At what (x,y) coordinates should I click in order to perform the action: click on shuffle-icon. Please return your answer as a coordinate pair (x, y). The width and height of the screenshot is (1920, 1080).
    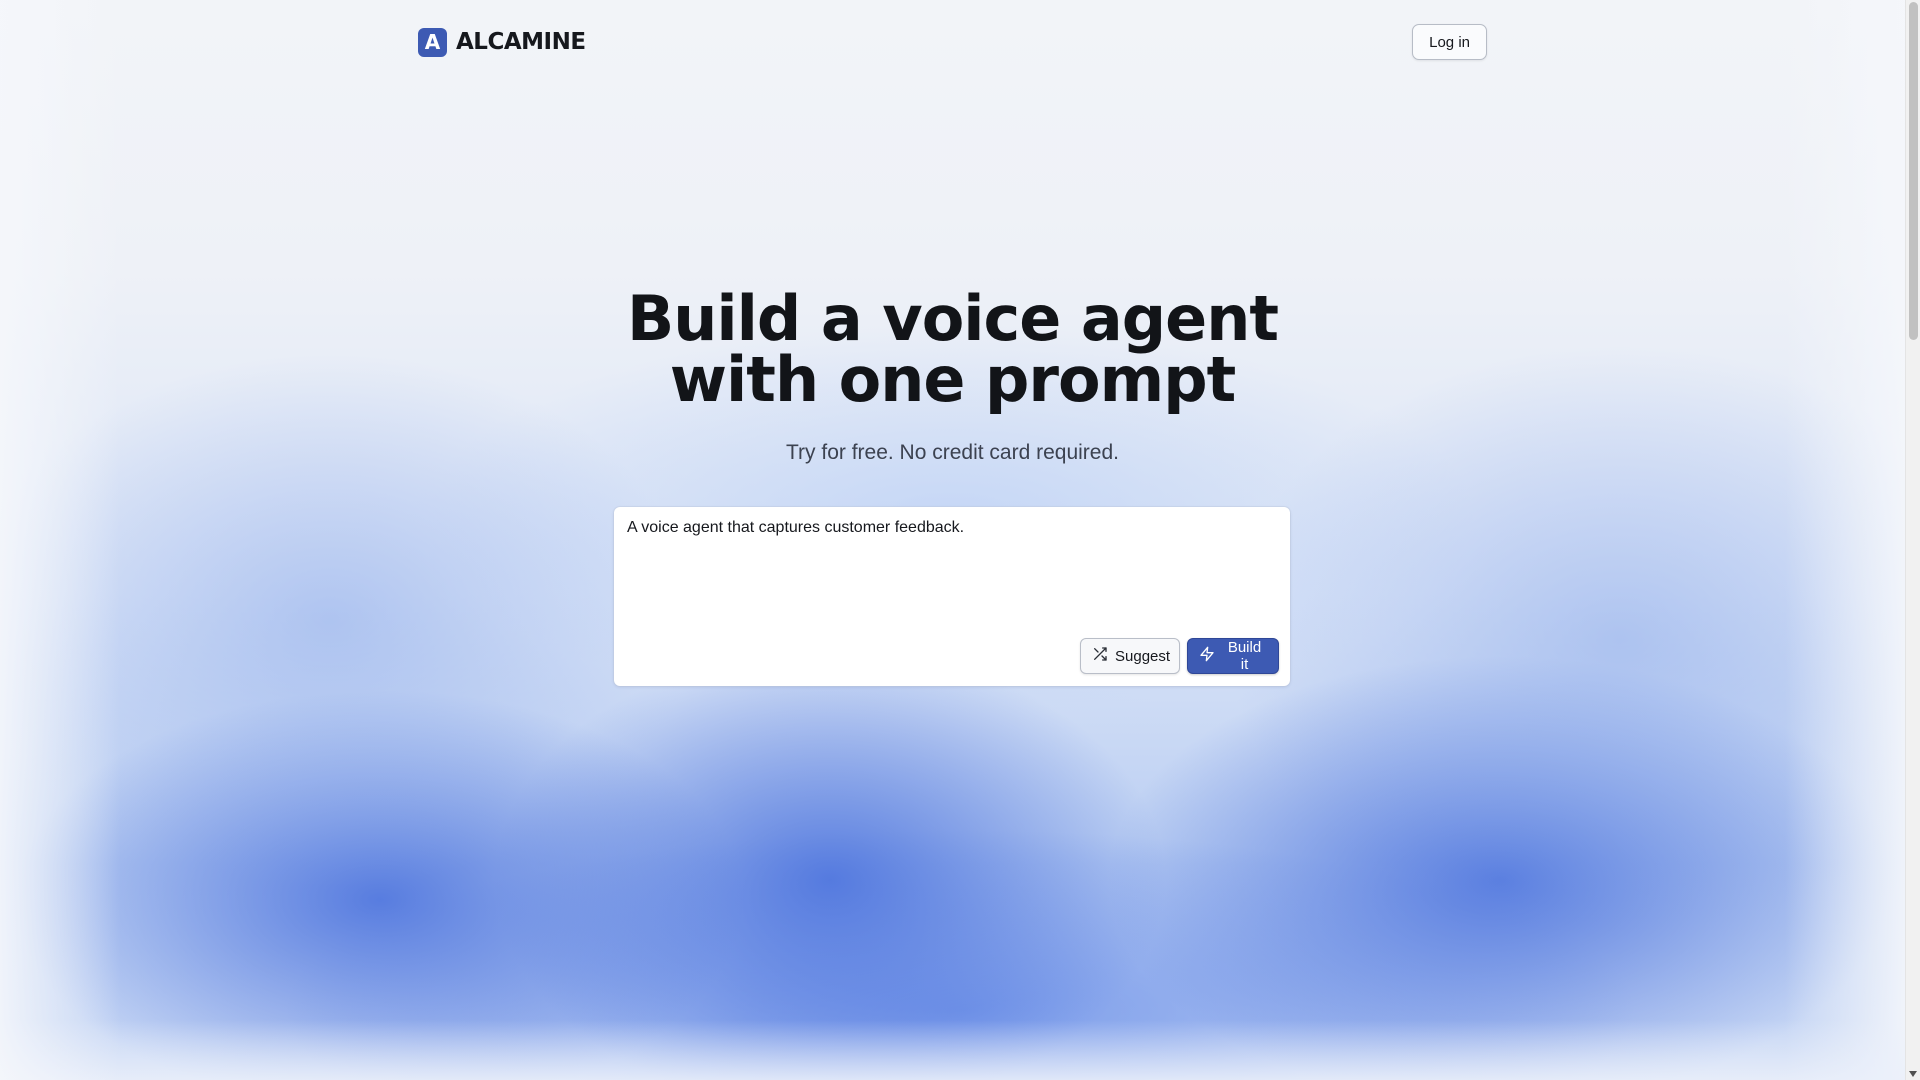
    Looking at the image, I should click on (1100, 656).